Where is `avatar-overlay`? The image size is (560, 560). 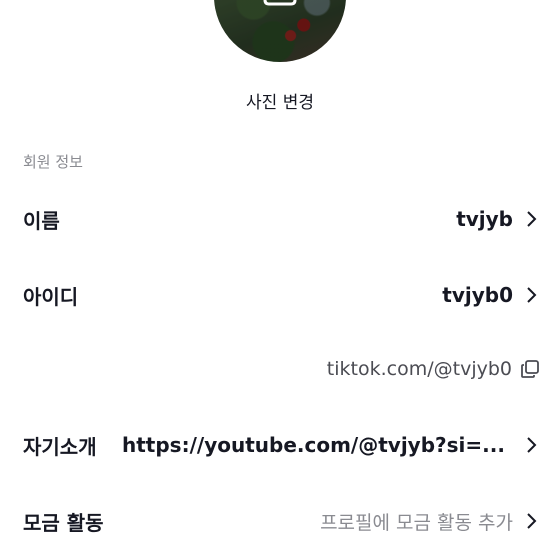
avatar-overlay is located at coordinates (280, 31).